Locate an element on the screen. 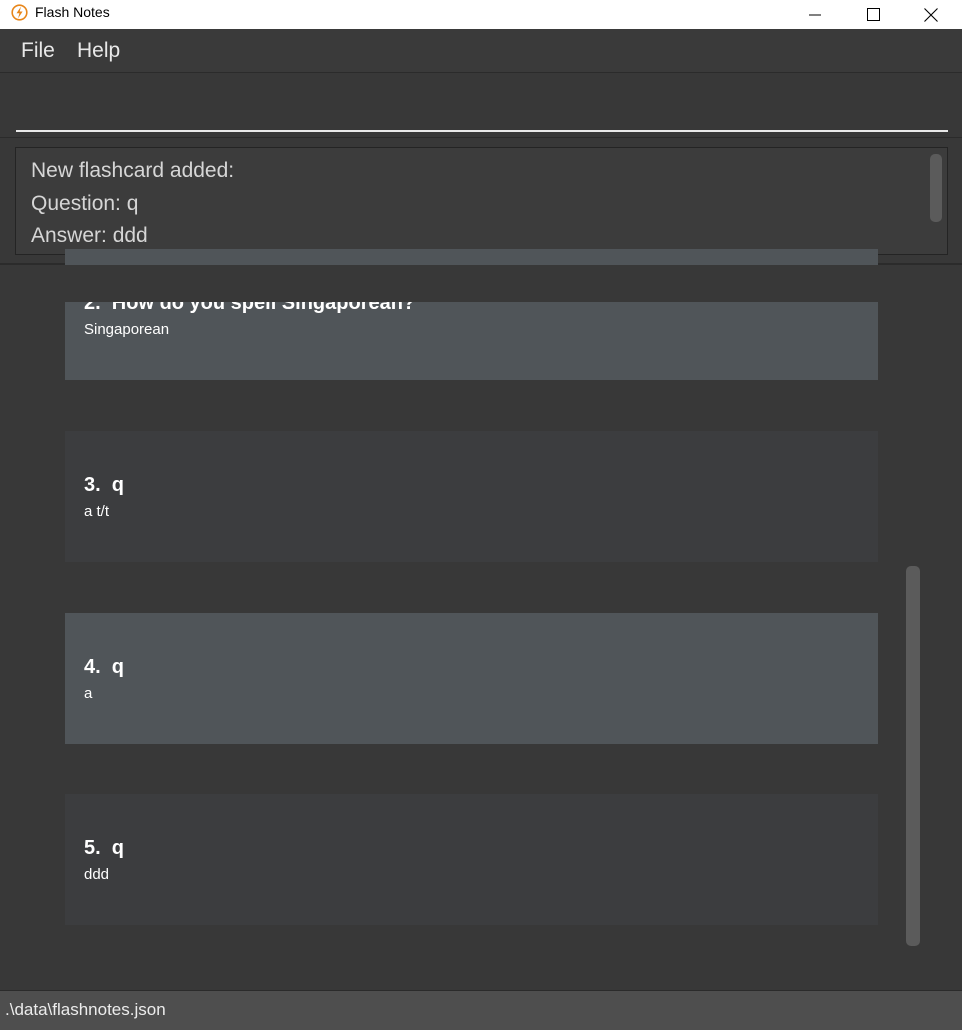 This screenshot has height=1030, width=962. minimize-icon is located at coordinates (815, 14).